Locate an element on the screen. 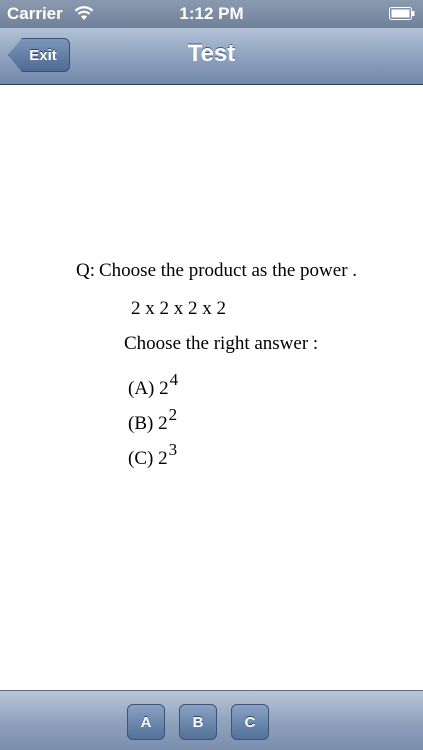 Image resolution: width=423 pixels, height=750 pixels. option-b-base: (B) 2 is located at coordinates (148, 423).